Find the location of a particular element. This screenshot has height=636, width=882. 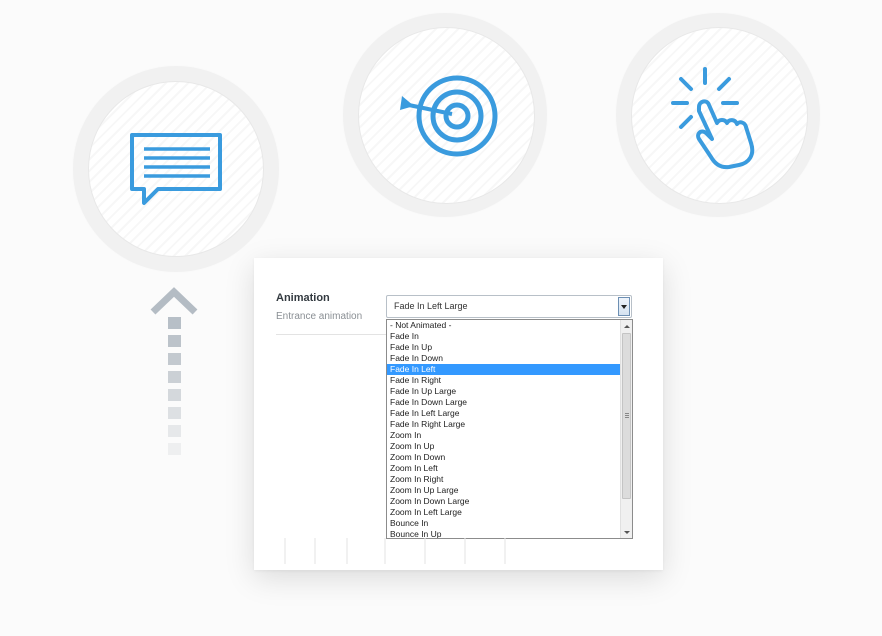

animation-option: Fade In Down is located at coordinates (503, 358).